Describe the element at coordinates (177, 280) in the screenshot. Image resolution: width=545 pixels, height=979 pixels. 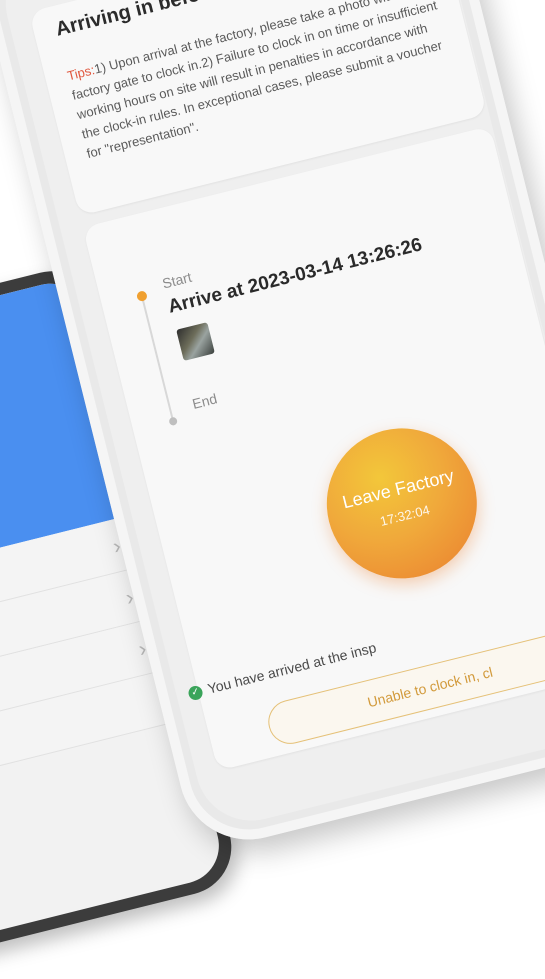
I see `timeline-start-label: Start` at that location.